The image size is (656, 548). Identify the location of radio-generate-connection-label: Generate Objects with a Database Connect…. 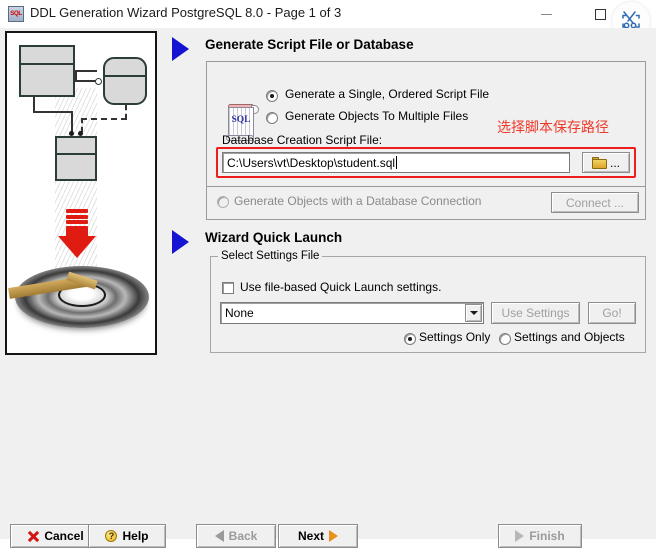
(358, 201).